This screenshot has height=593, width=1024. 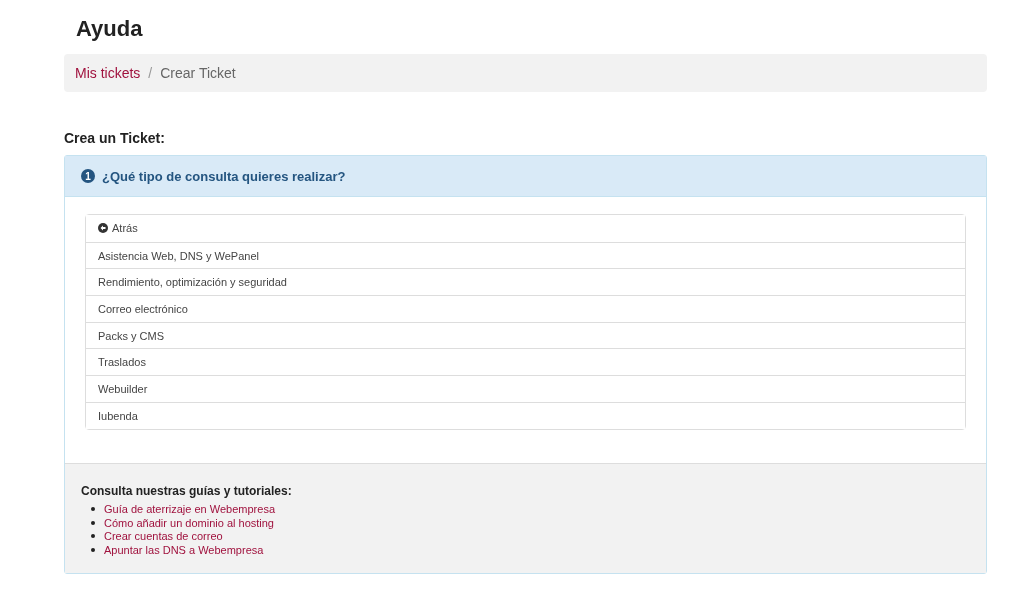 What do you see at coordinates (103, 228) in the screenshot?
I see `back-arrow-icon` at bounding box center [103, 228].